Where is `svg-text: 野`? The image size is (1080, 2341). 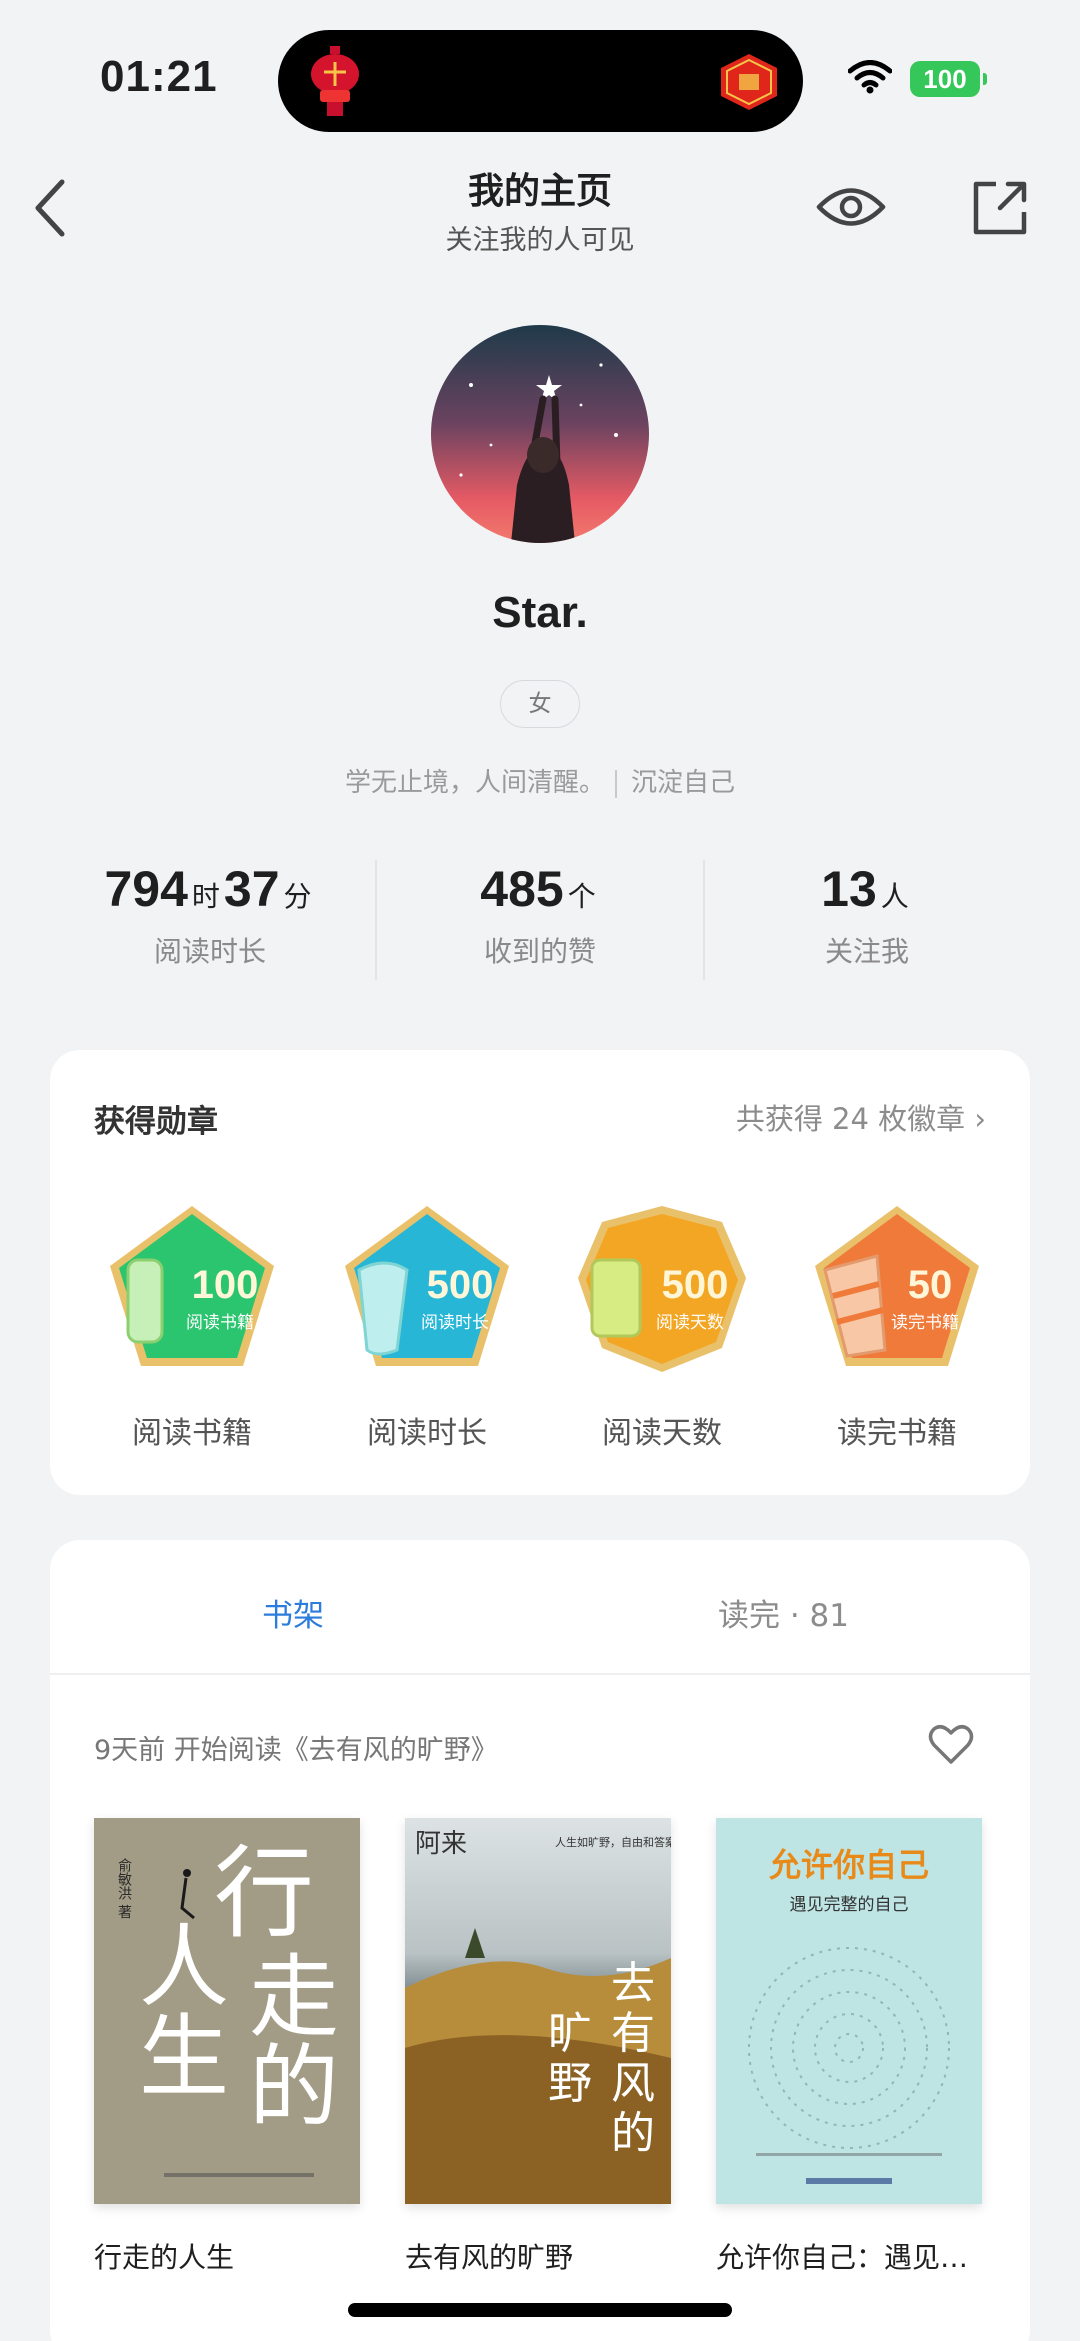 svg-text: 野 is located at coordinates (570, 2083).